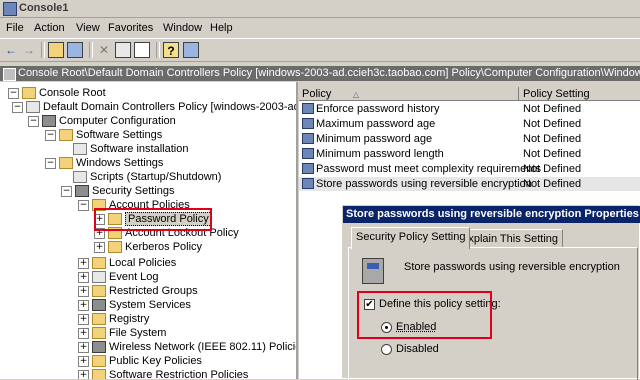  What do you see at coordinates (320, 28) in the screenshot?
I see `menu-bar: File Action View Favorites Window Help` at bounding box center [320, 28].